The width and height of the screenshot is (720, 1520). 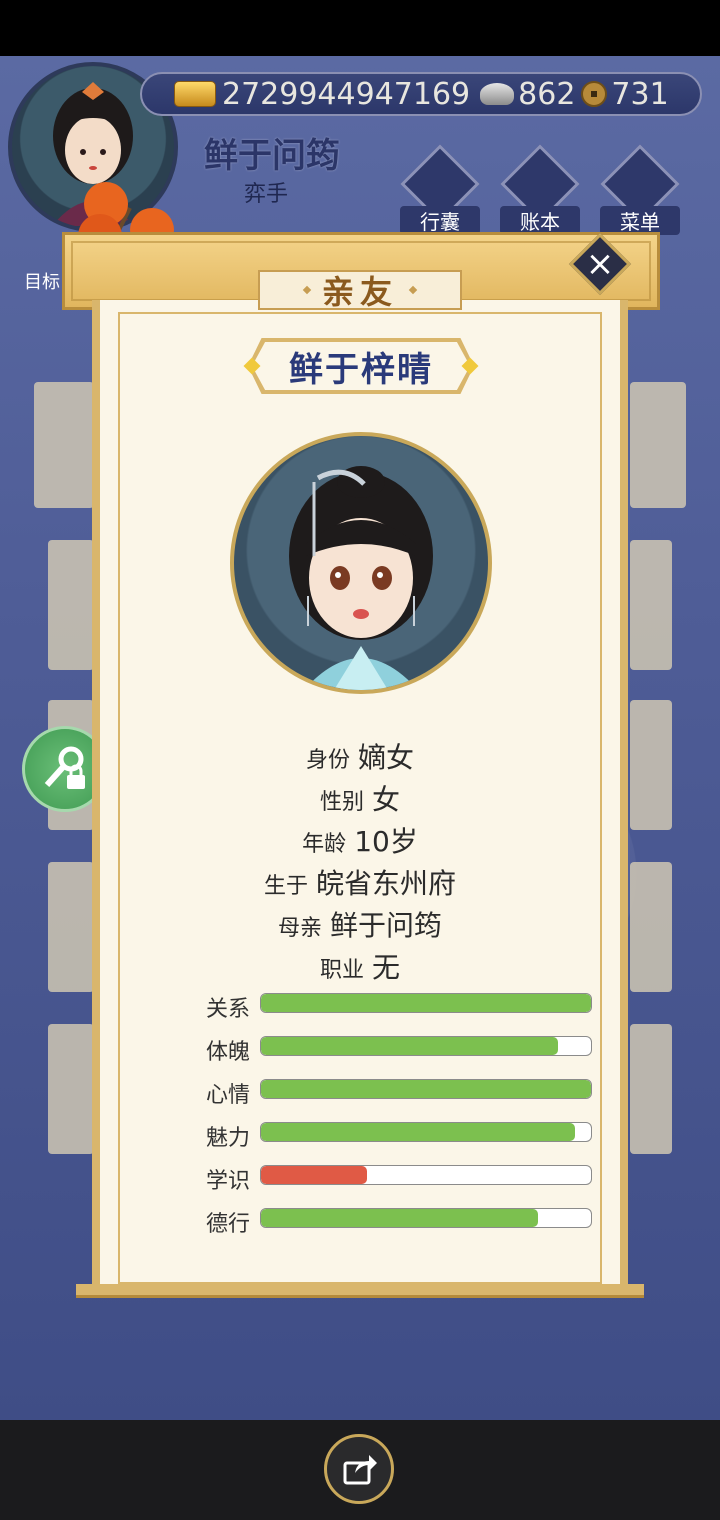 I want to click on character-portrait, so click(x=361, y=563).